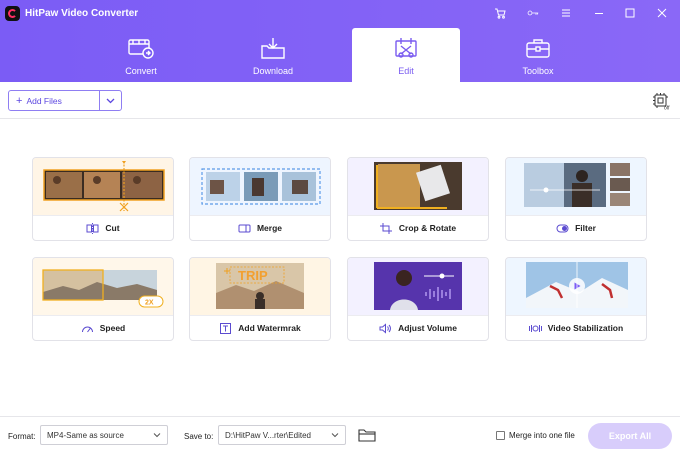 The image size is (680, 452). I want to click on tool-label: Video Stabilization, so click(585, 328).